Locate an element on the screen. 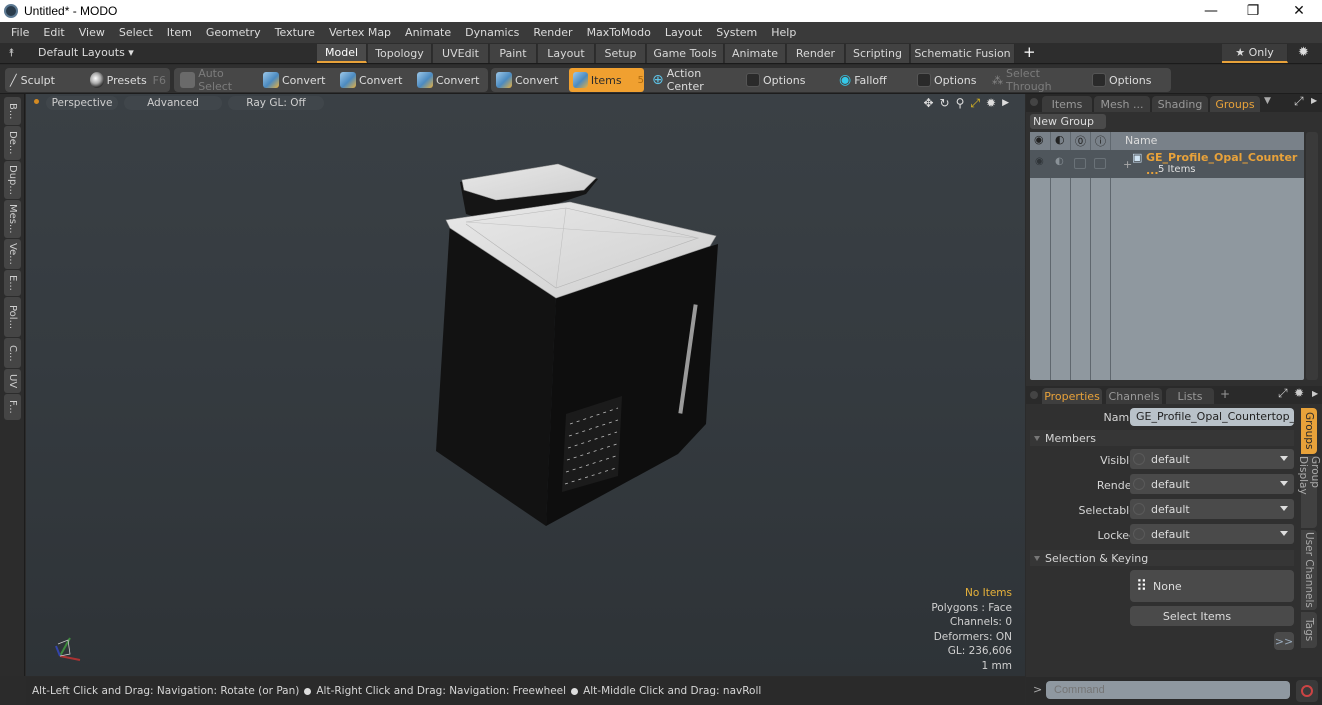 This screenshot has height=705, width=1322. convert-button-4: Convert is located at coordinates (529, 80).